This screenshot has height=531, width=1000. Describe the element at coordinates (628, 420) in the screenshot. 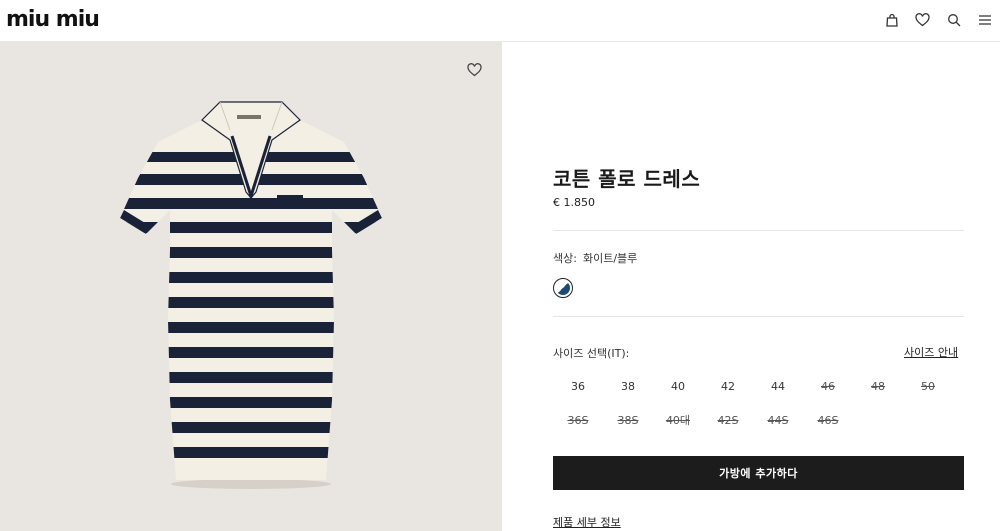

I see `size-option-38s: 38S` at that location.